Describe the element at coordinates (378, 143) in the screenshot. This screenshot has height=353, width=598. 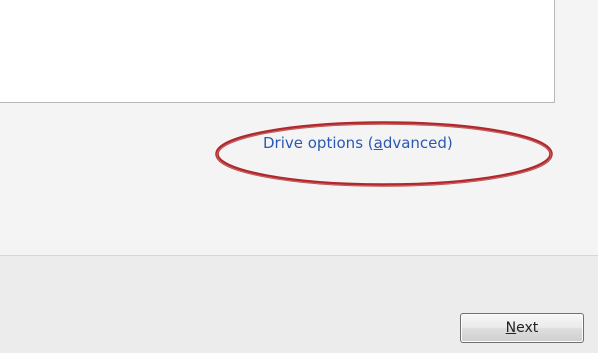
I see `drive-options-link-accel: a` at that location.